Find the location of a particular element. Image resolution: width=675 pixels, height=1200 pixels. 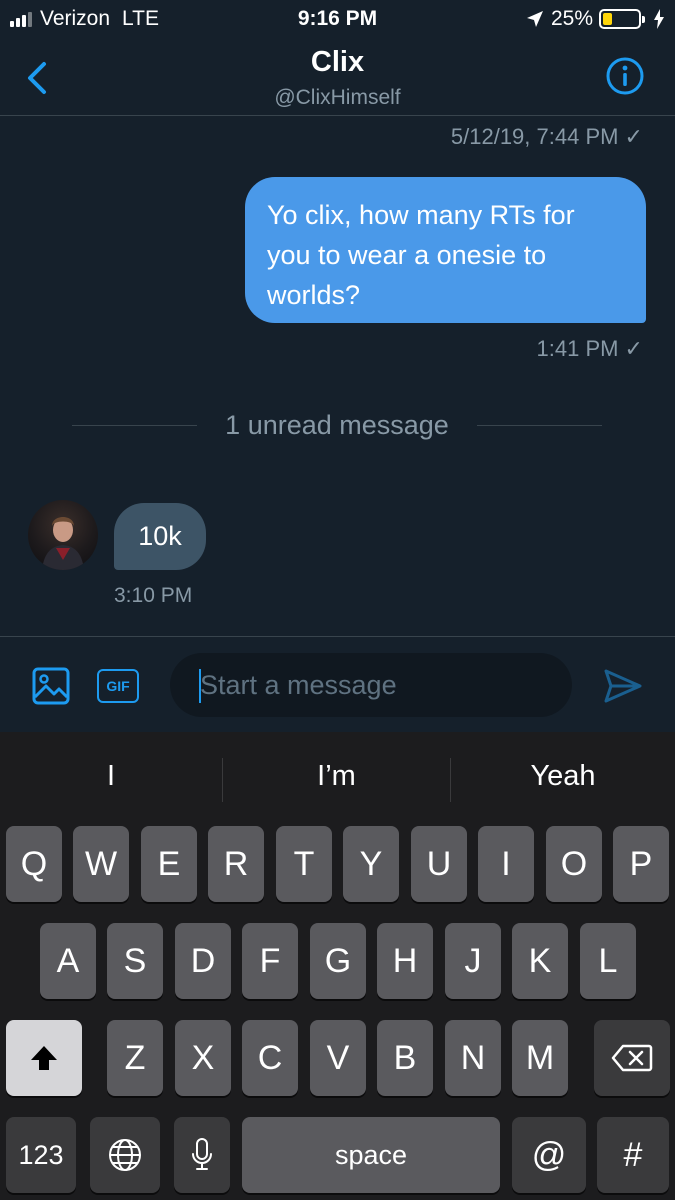

key-j: J is located at coordinates (473, 961).